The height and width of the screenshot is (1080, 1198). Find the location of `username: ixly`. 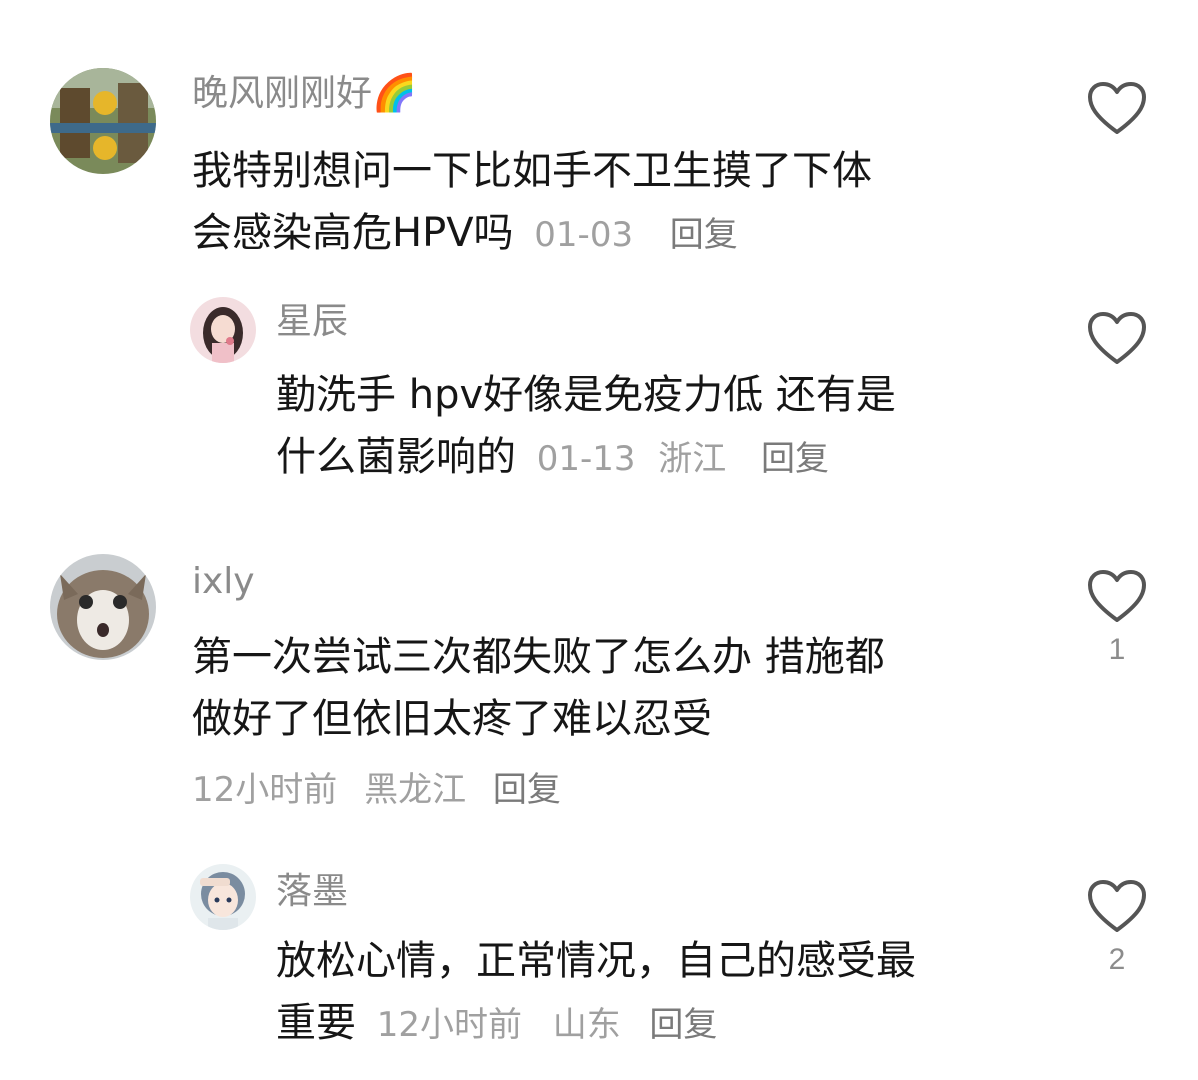

username: ixly is located at coordinates (223, 582).